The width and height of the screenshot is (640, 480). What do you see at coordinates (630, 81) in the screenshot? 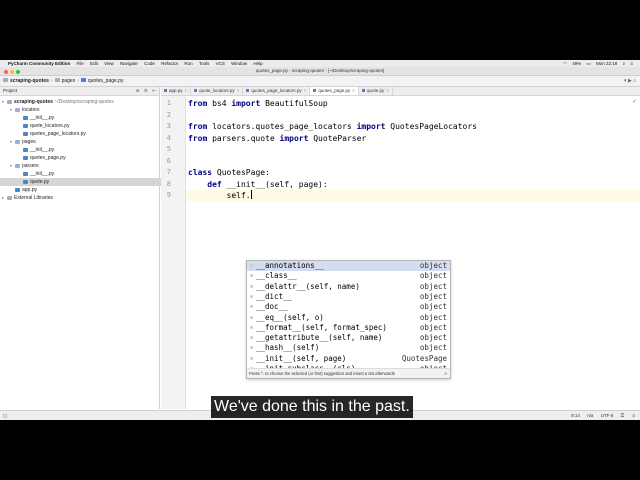
I see `run-icon: ▶` at bounding box center [630, 81].